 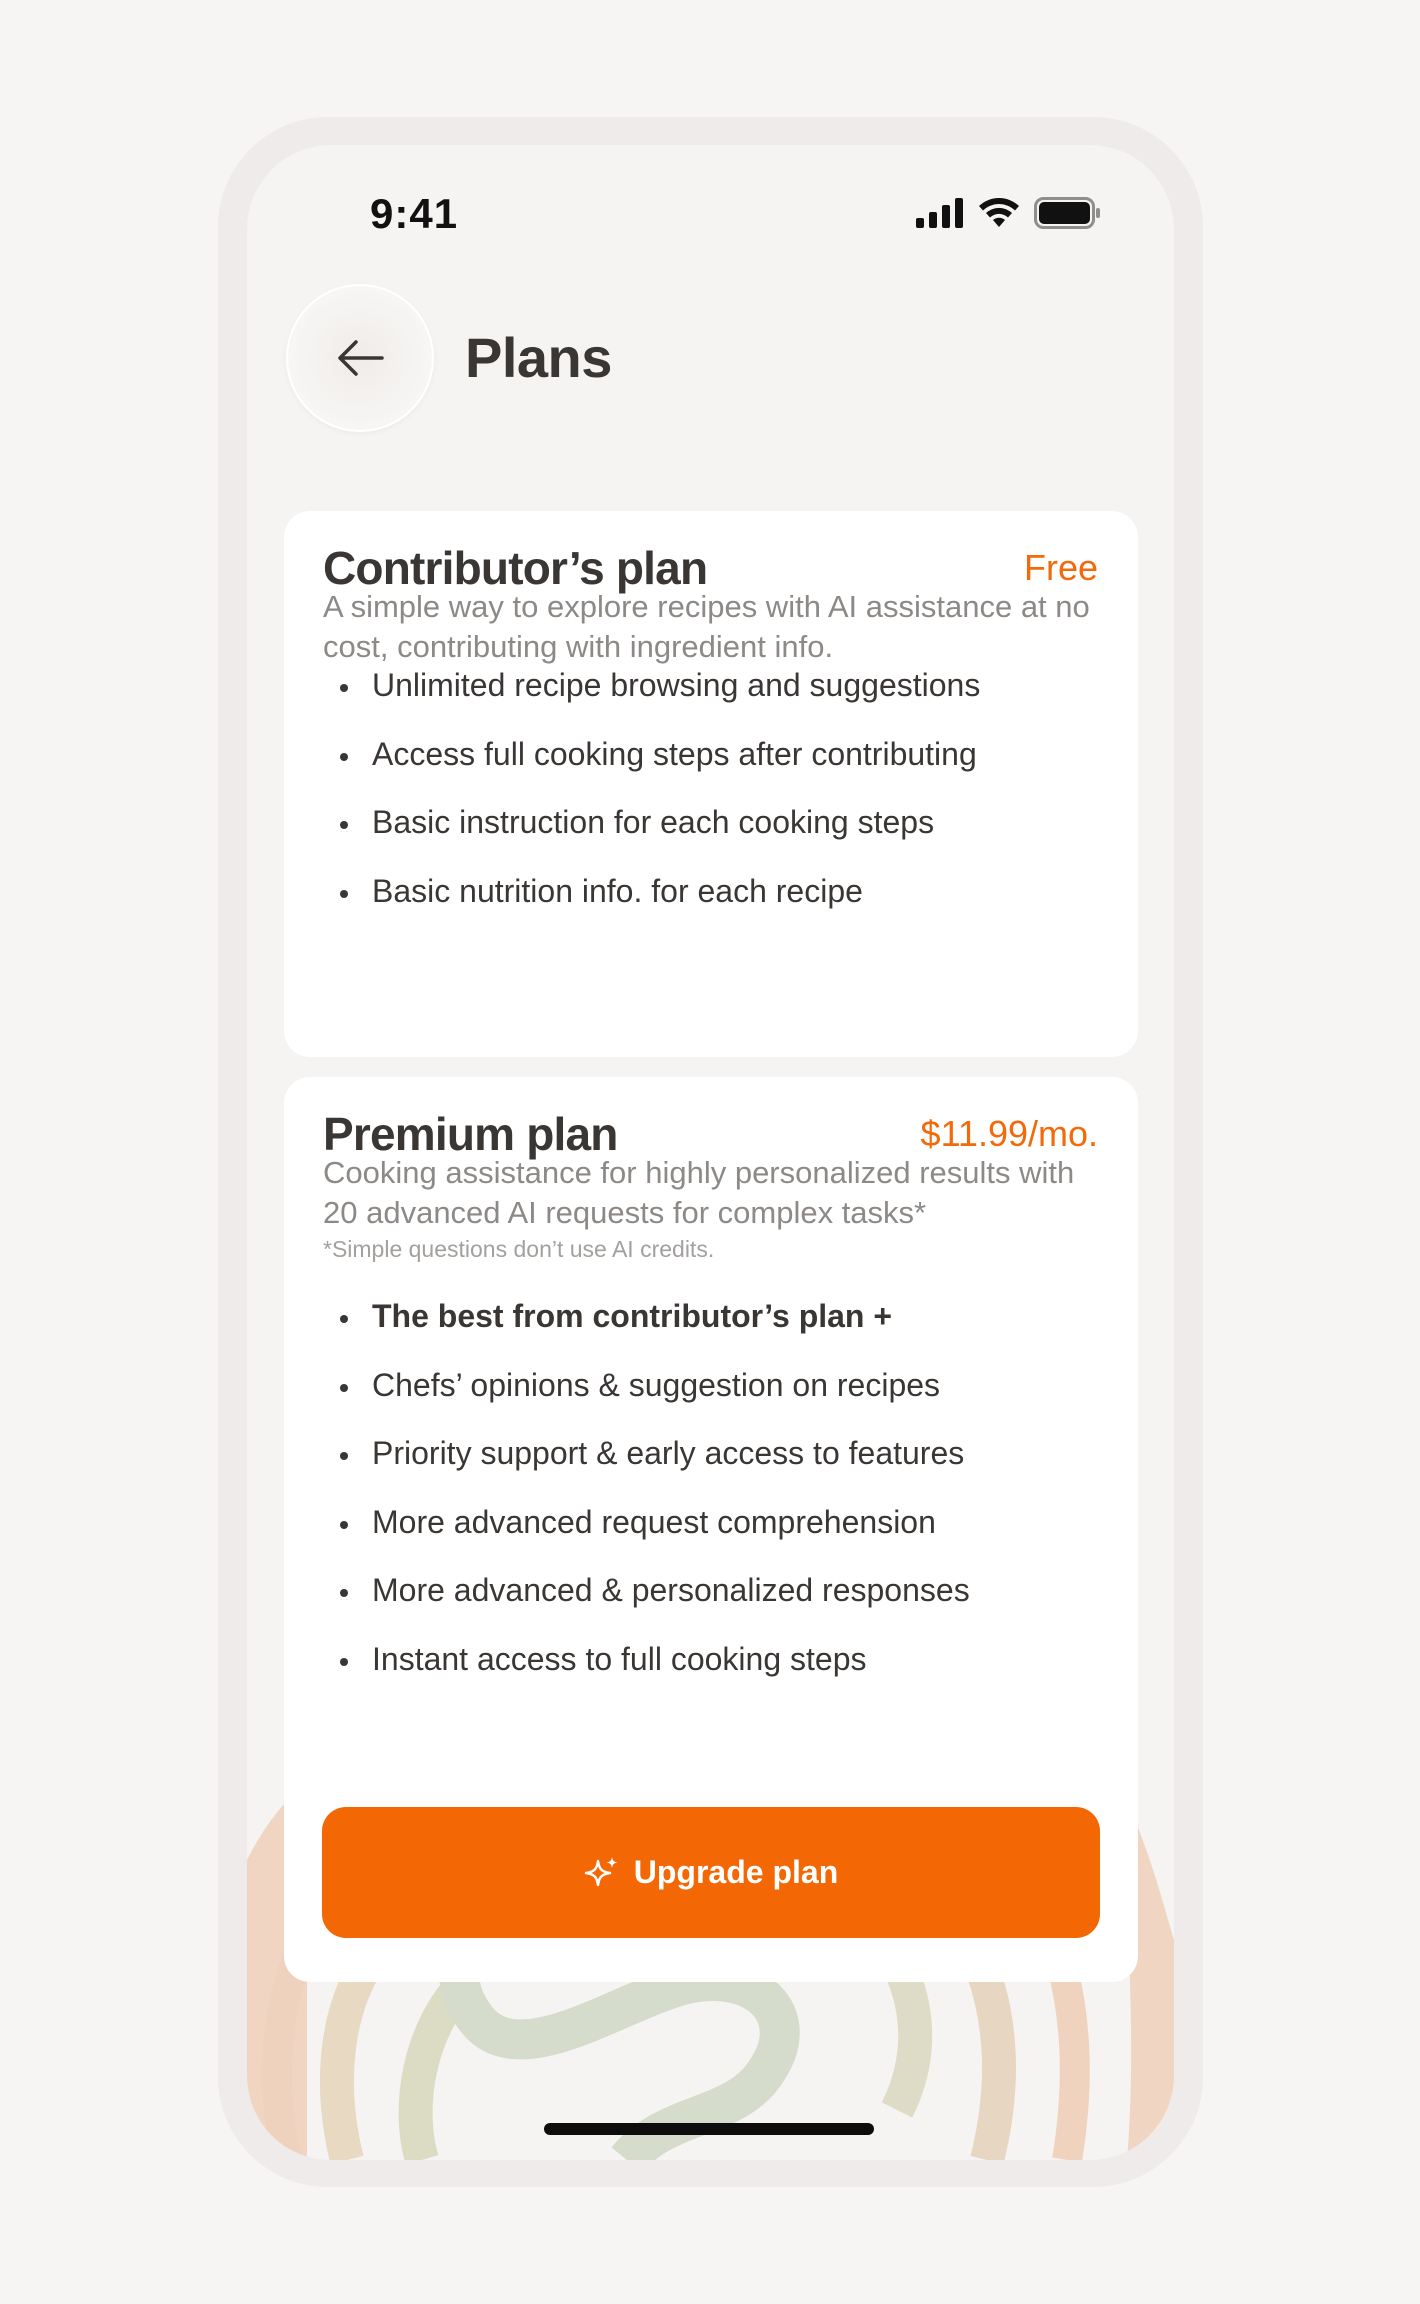 I want to click on status-time: 9:41, so click(x=414, y=213).